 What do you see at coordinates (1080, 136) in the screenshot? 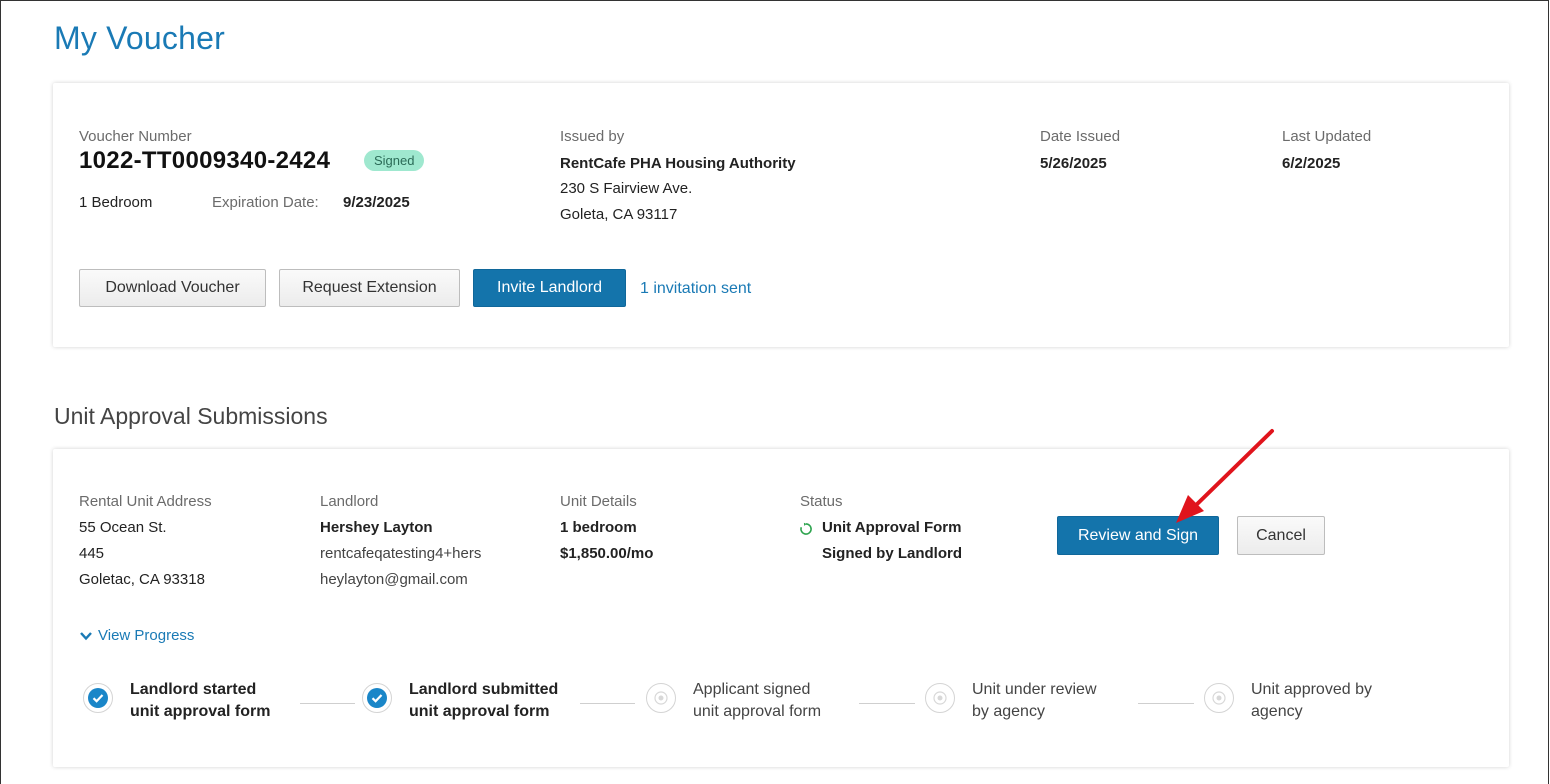
I see `date-issued-label: Date Issued` at bounding box center [1080, 136].